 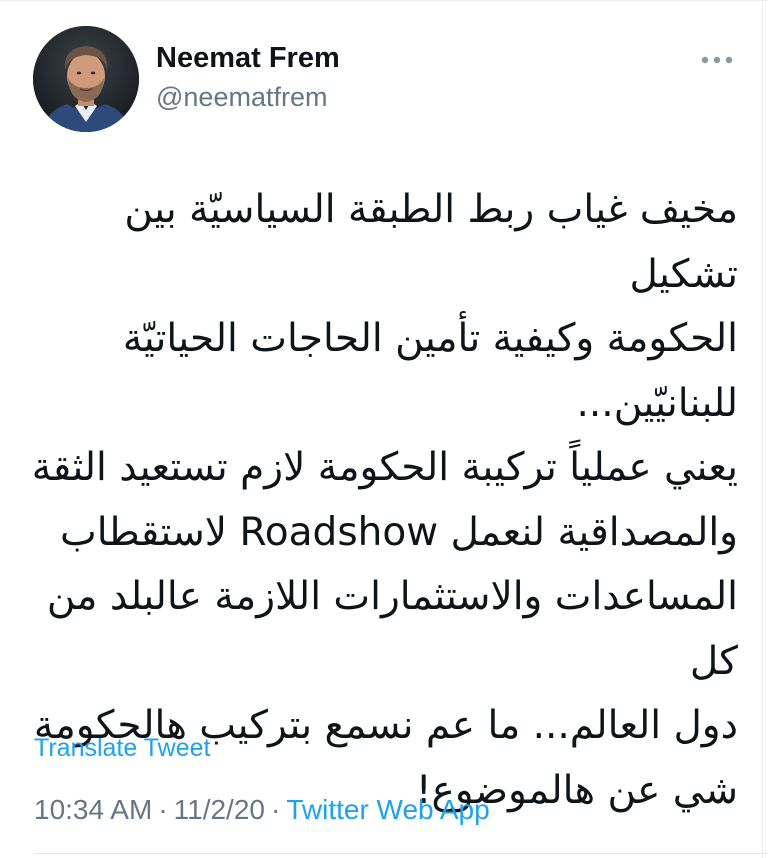 What do you see at coordinates (762, 429) in the screenshot?
I see `scrollbar-track` at bounding box center [762, 429].